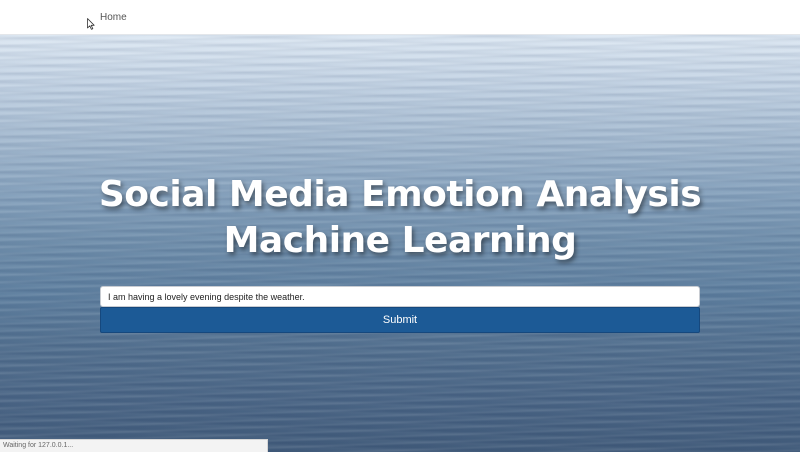 The height and width of the screenshot is (452, 800). I want to click on text-input, so click(400, 296).